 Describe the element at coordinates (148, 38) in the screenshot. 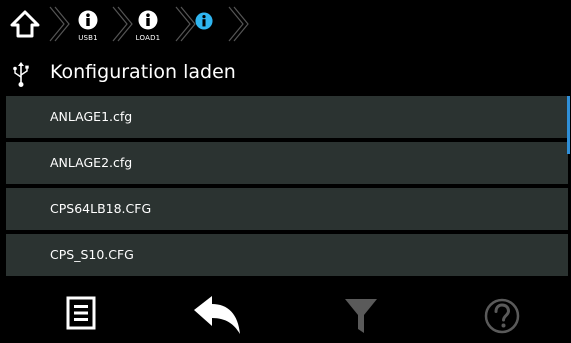

I see `breadcrumb-label-load1: LOAD1` at that location.